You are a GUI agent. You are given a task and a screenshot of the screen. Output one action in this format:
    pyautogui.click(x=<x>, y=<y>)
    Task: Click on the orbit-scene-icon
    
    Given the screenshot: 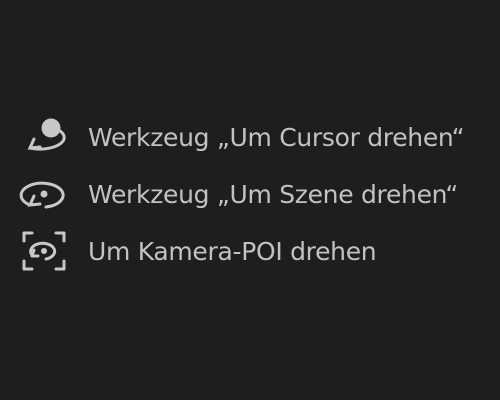 What is the action you would take?
    pyautogui.click(x=44, y=194)
    